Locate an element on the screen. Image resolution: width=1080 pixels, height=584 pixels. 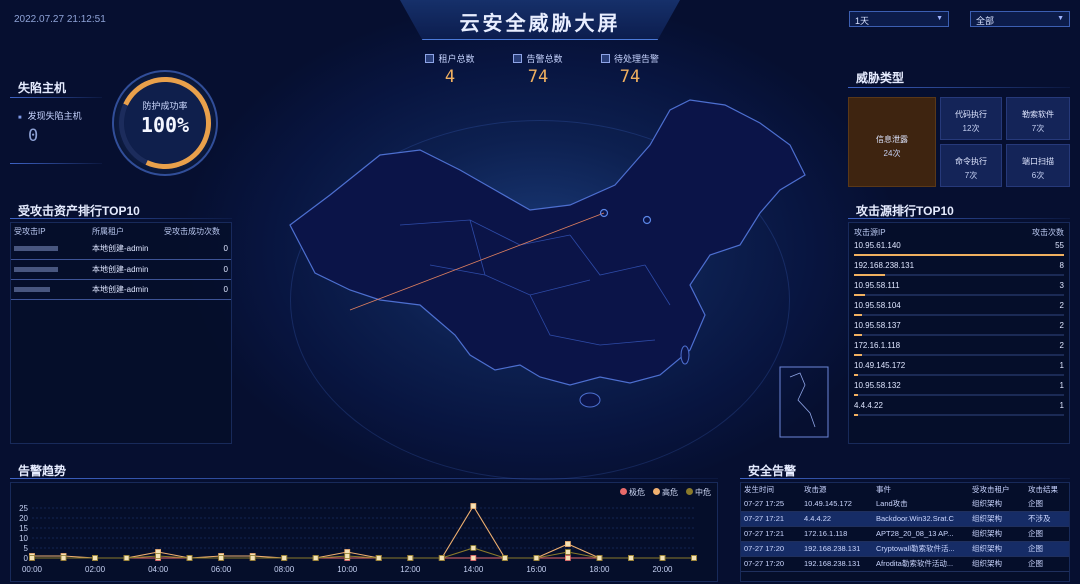
tile-name: 代码执行 is located at coordinates (971, 114).